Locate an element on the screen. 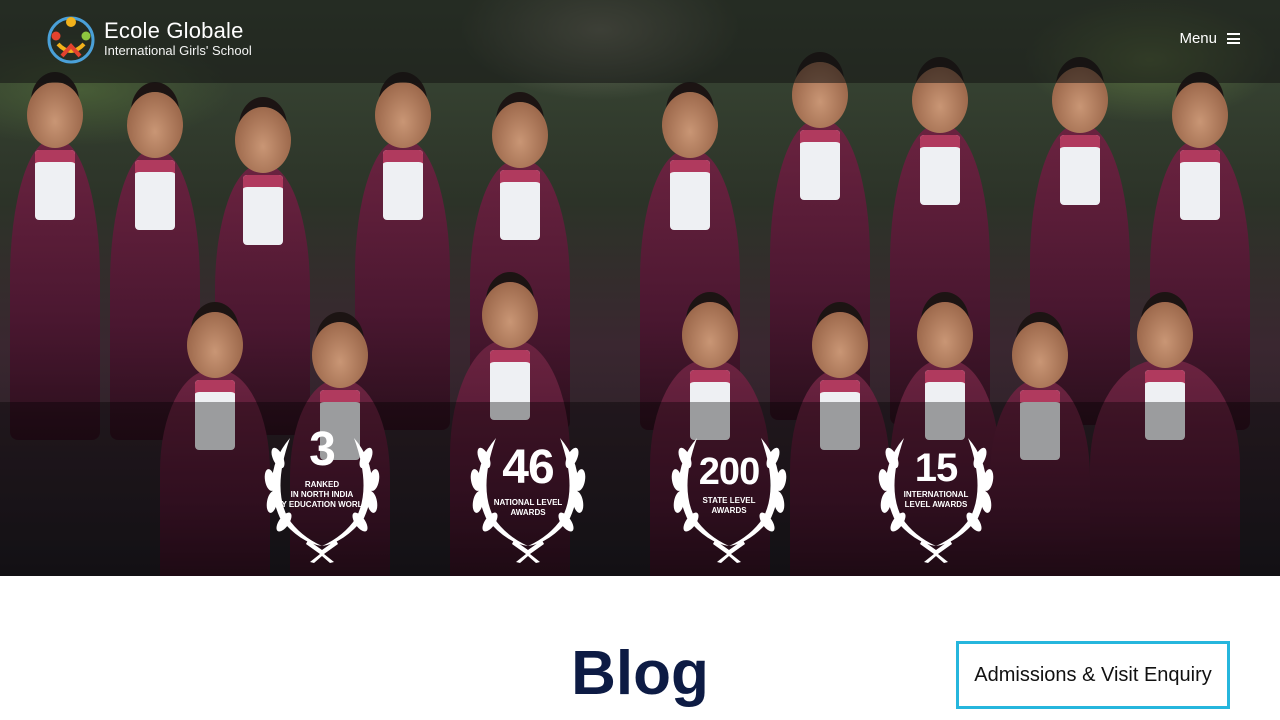  logo-name: Ecole Globale is located at coordinates (174, 30).